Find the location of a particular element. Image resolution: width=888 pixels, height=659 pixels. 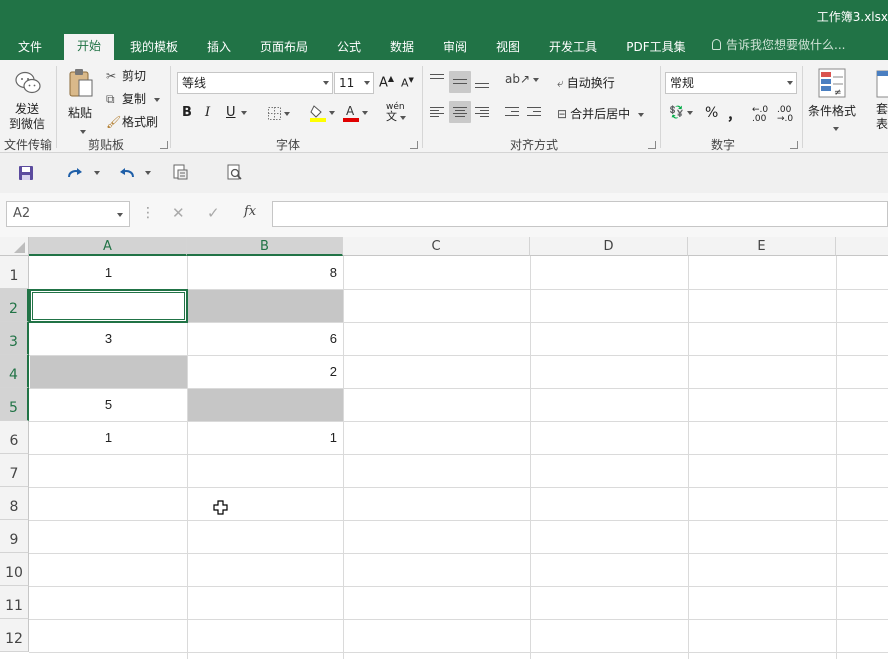

active-cell-a2 is located at coordinates (108, 306).